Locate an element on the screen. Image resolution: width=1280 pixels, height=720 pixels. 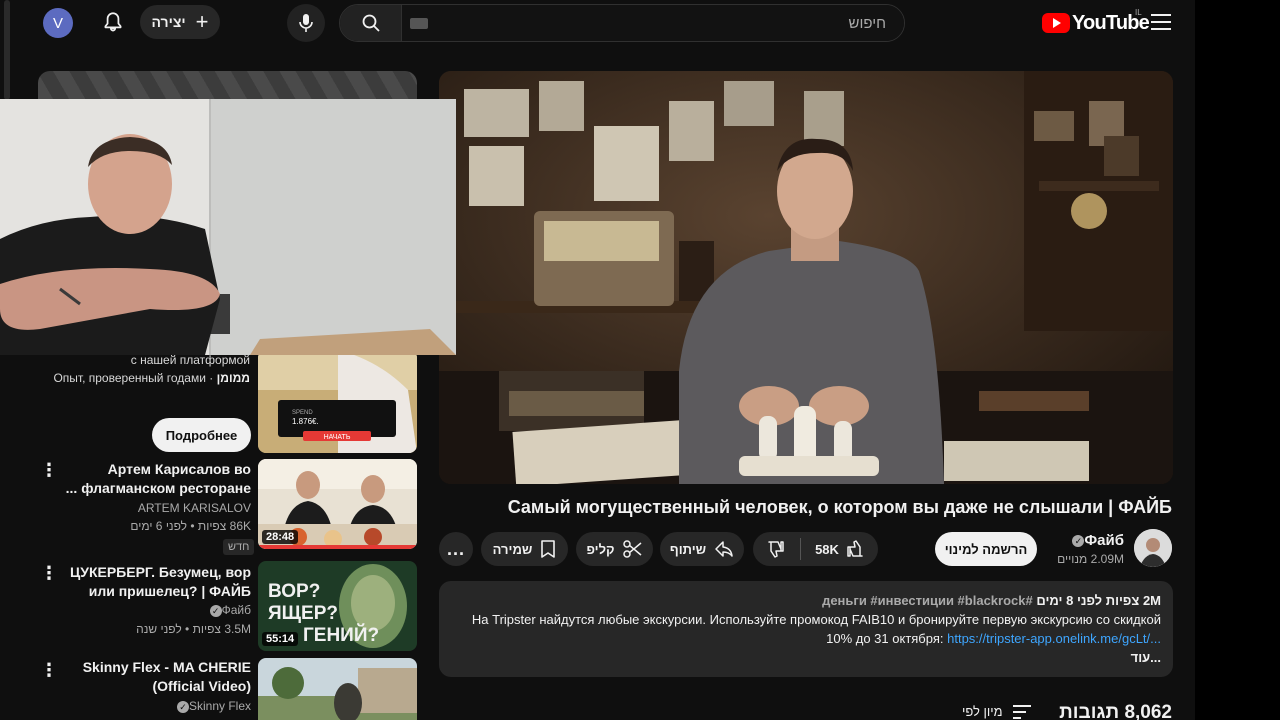
upload-date: לפני 8 ימים is located at coordinates (1069, 600).